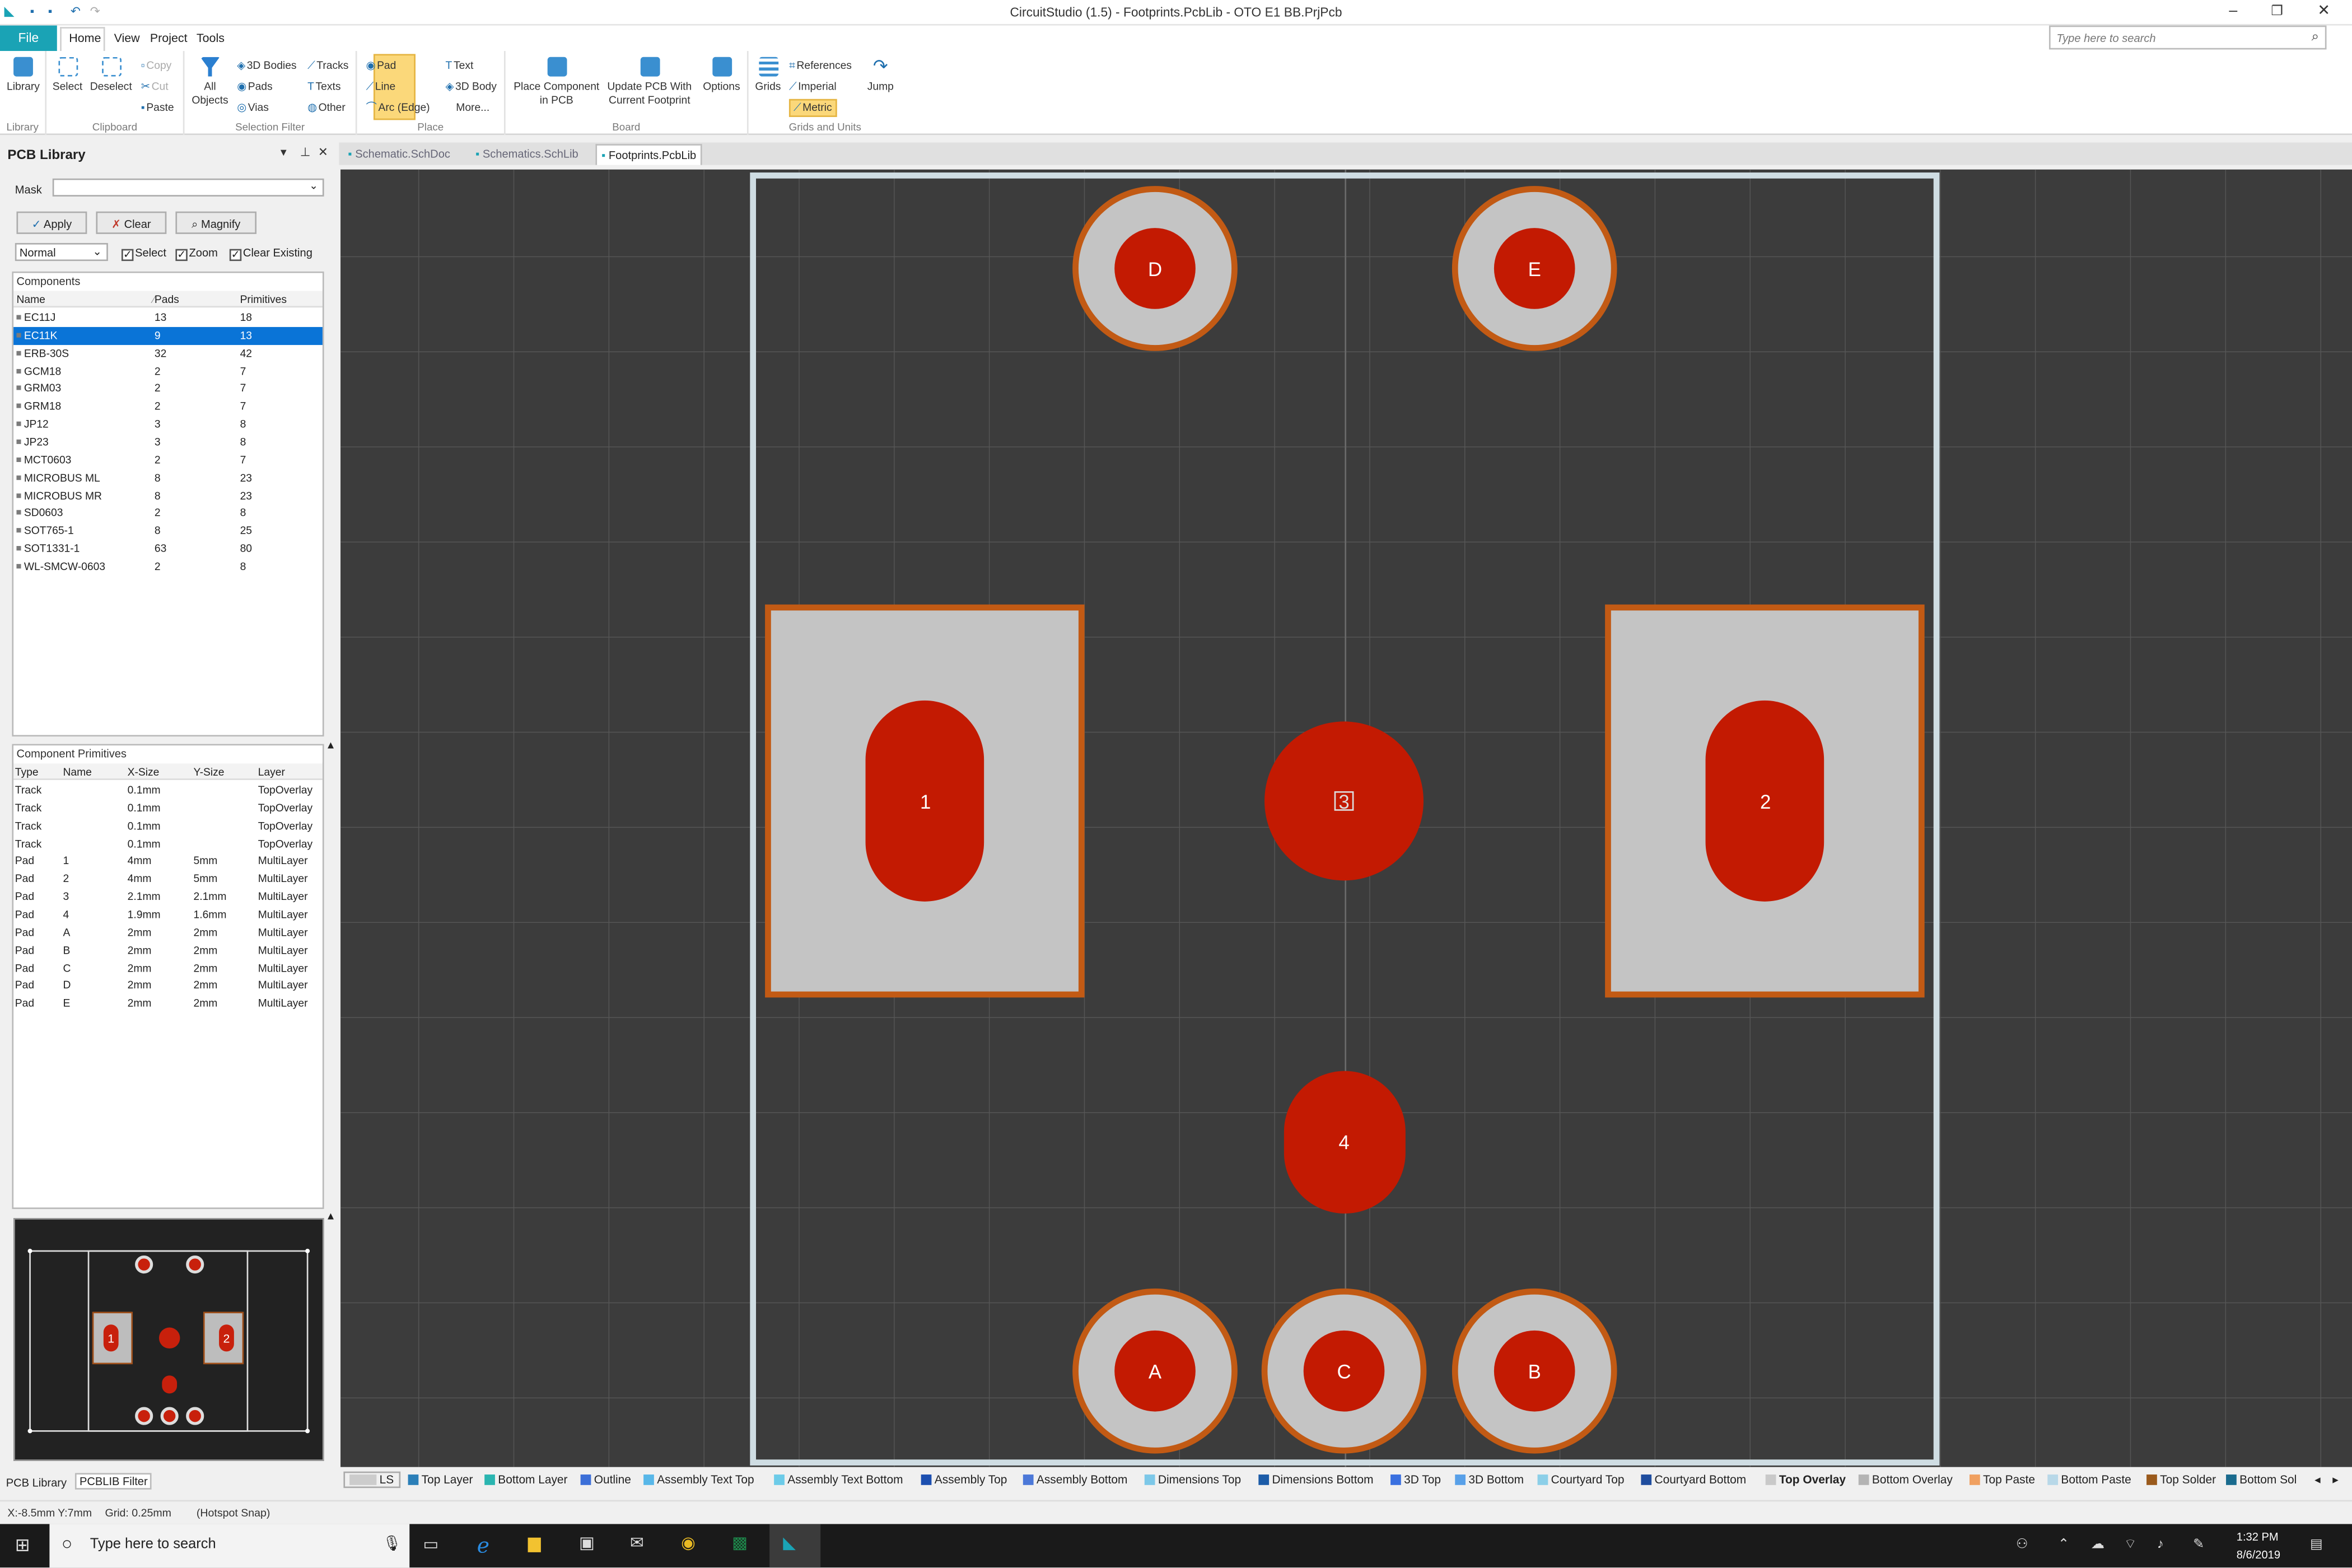 The width and height of the screenshot is (2352, 1568). I want to click on table-row: ERB-30S 32 42, so click(168, 353).